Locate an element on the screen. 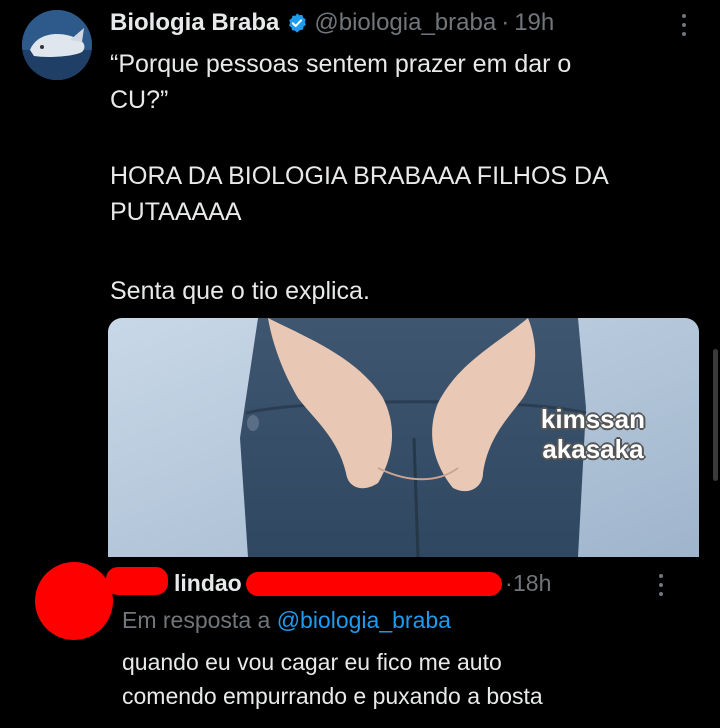 Image resolution: width=720 pixels, height=728 pixels. whale-avatar-icon is located at coordinates (57, 45).